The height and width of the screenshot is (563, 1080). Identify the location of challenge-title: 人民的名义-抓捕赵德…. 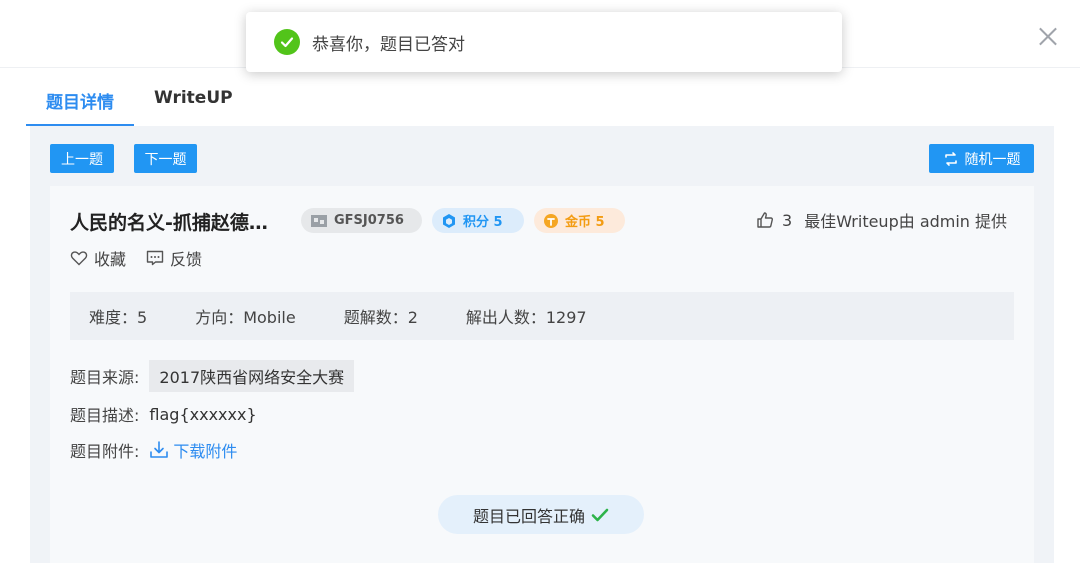
(169, 223).